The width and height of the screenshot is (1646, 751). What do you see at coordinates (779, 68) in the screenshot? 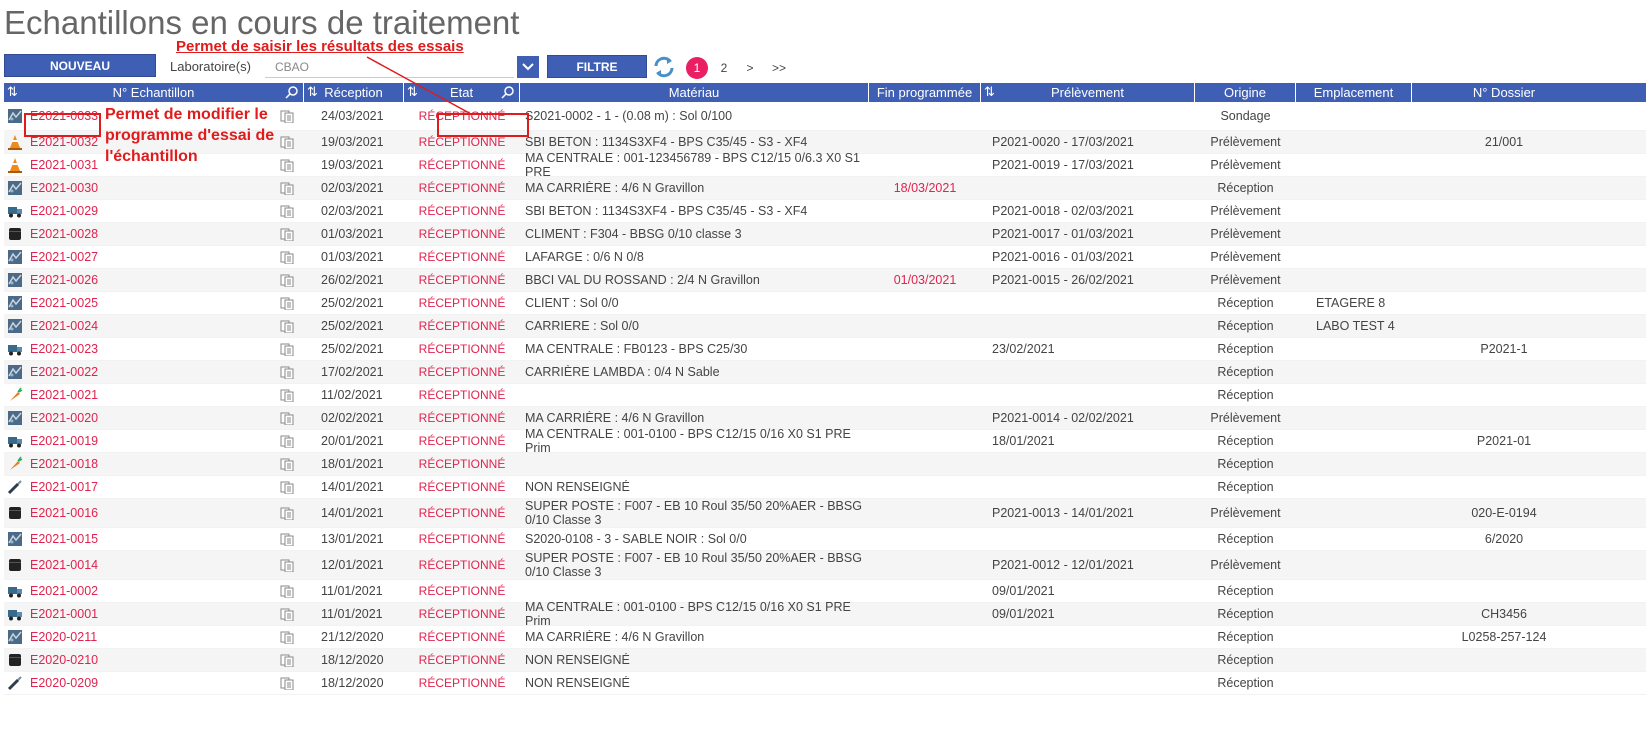
I see `last-page-button: >>` at bounding box center [779, 68].